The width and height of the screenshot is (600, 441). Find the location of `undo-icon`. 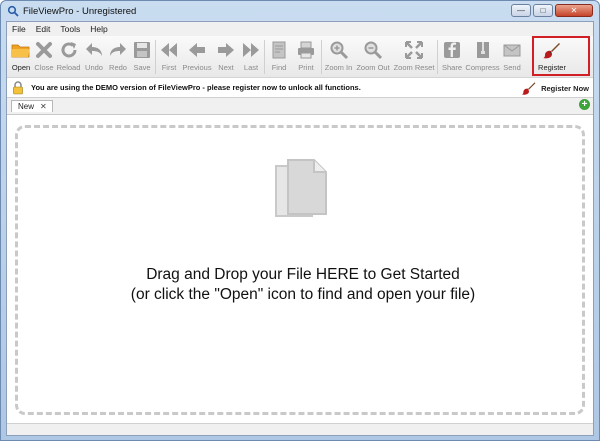

undo-icon is located at coordinates (94, 50).